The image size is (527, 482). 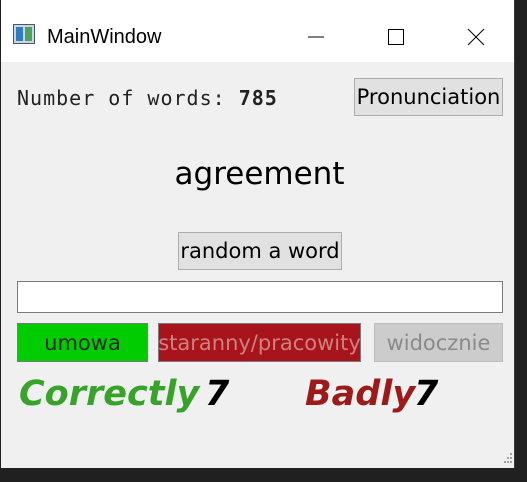 I want to click on word-count-label: Number of words:, so click(x=121, y=98).